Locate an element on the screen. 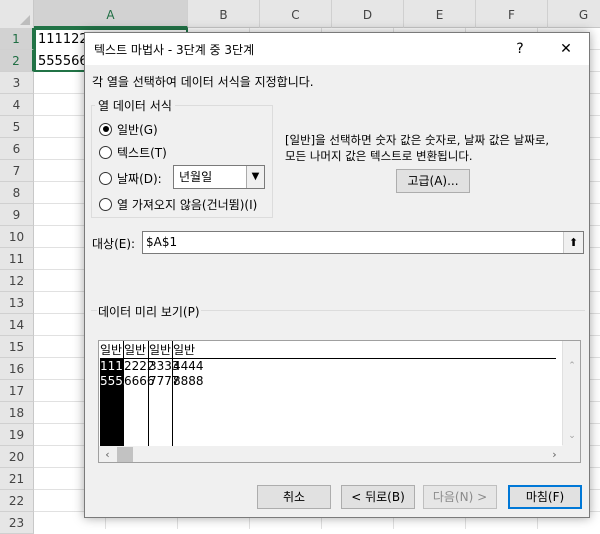  column-header-bar: A B C D E F G is located at coordinates (300, 14).